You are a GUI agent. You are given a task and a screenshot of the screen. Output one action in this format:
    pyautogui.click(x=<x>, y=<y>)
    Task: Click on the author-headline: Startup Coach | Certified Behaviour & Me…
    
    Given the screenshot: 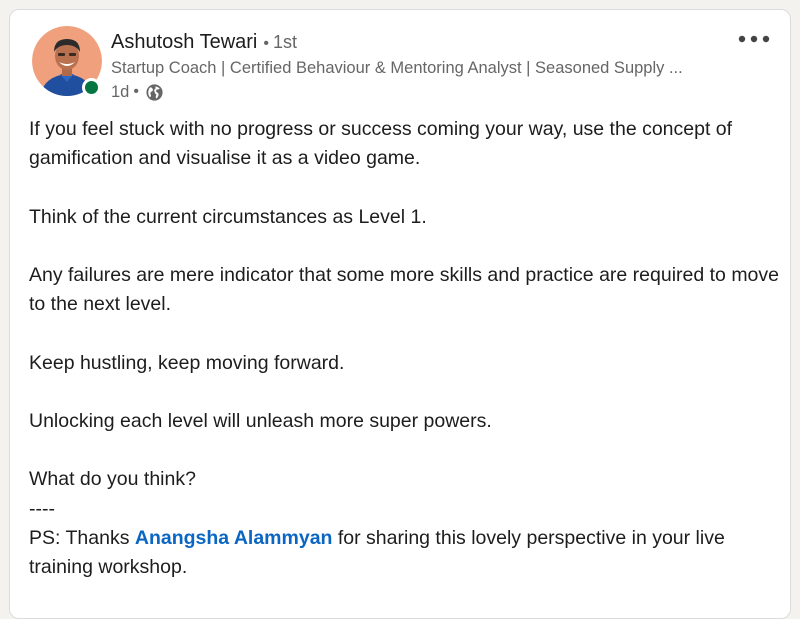 What is the action you would take?
    pyautogui.click(x=397, y=68)
    